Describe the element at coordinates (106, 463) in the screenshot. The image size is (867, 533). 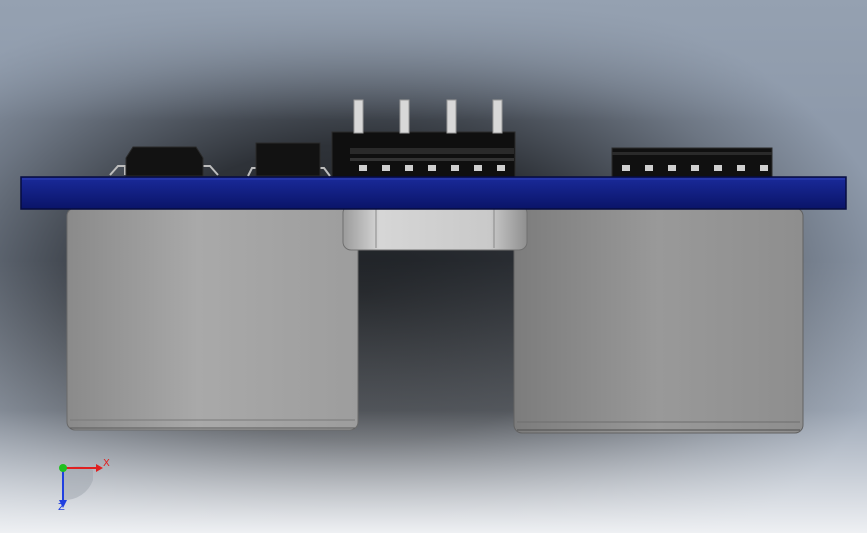
I see `x-axis-label: X` at that location.